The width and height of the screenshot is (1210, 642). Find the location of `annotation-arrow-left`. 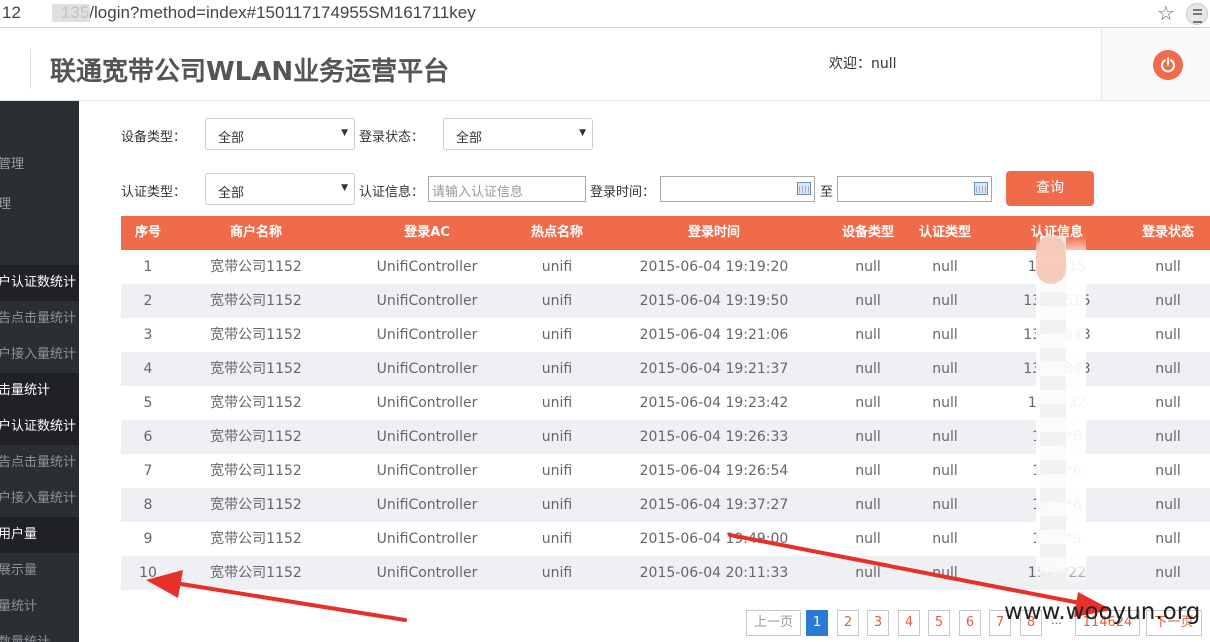

annotation-arrow-left is located at coordinates (276, 596).